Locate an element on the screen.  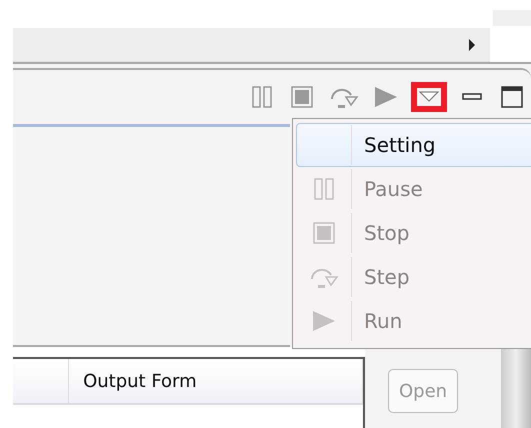
scrollbar is located at coordinates (516, 387).